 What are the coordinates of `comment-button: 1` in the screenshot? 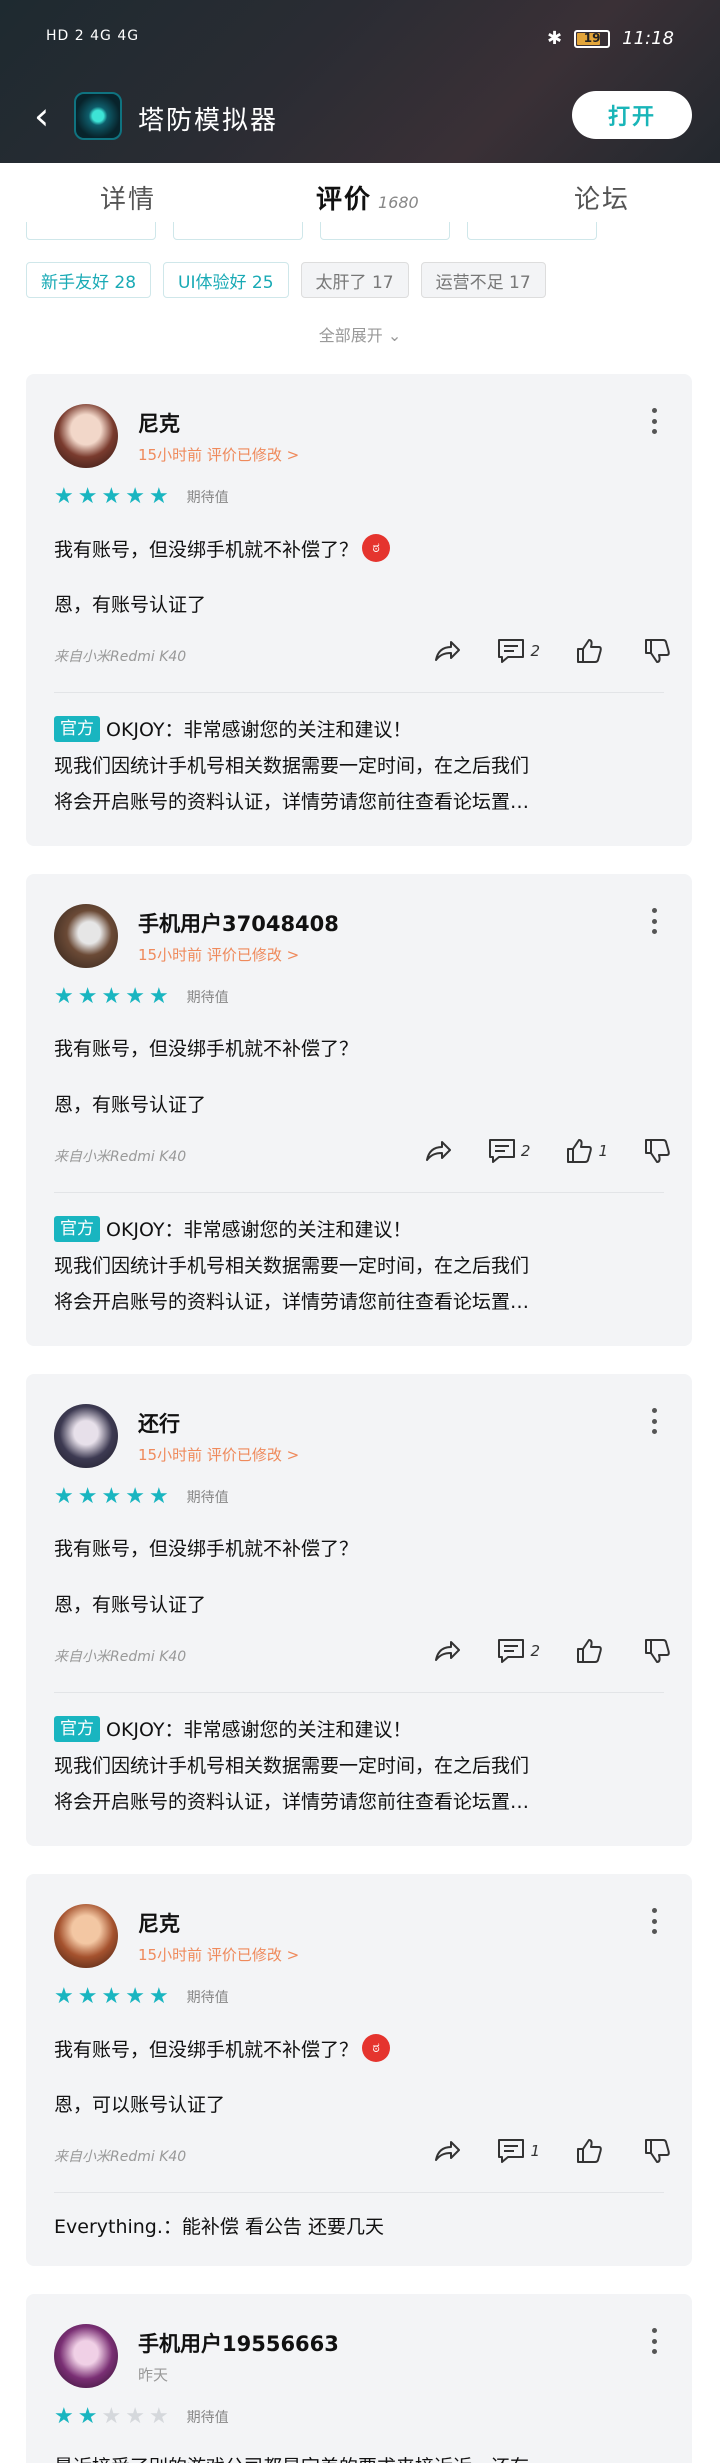 It's located at (518, 2151).